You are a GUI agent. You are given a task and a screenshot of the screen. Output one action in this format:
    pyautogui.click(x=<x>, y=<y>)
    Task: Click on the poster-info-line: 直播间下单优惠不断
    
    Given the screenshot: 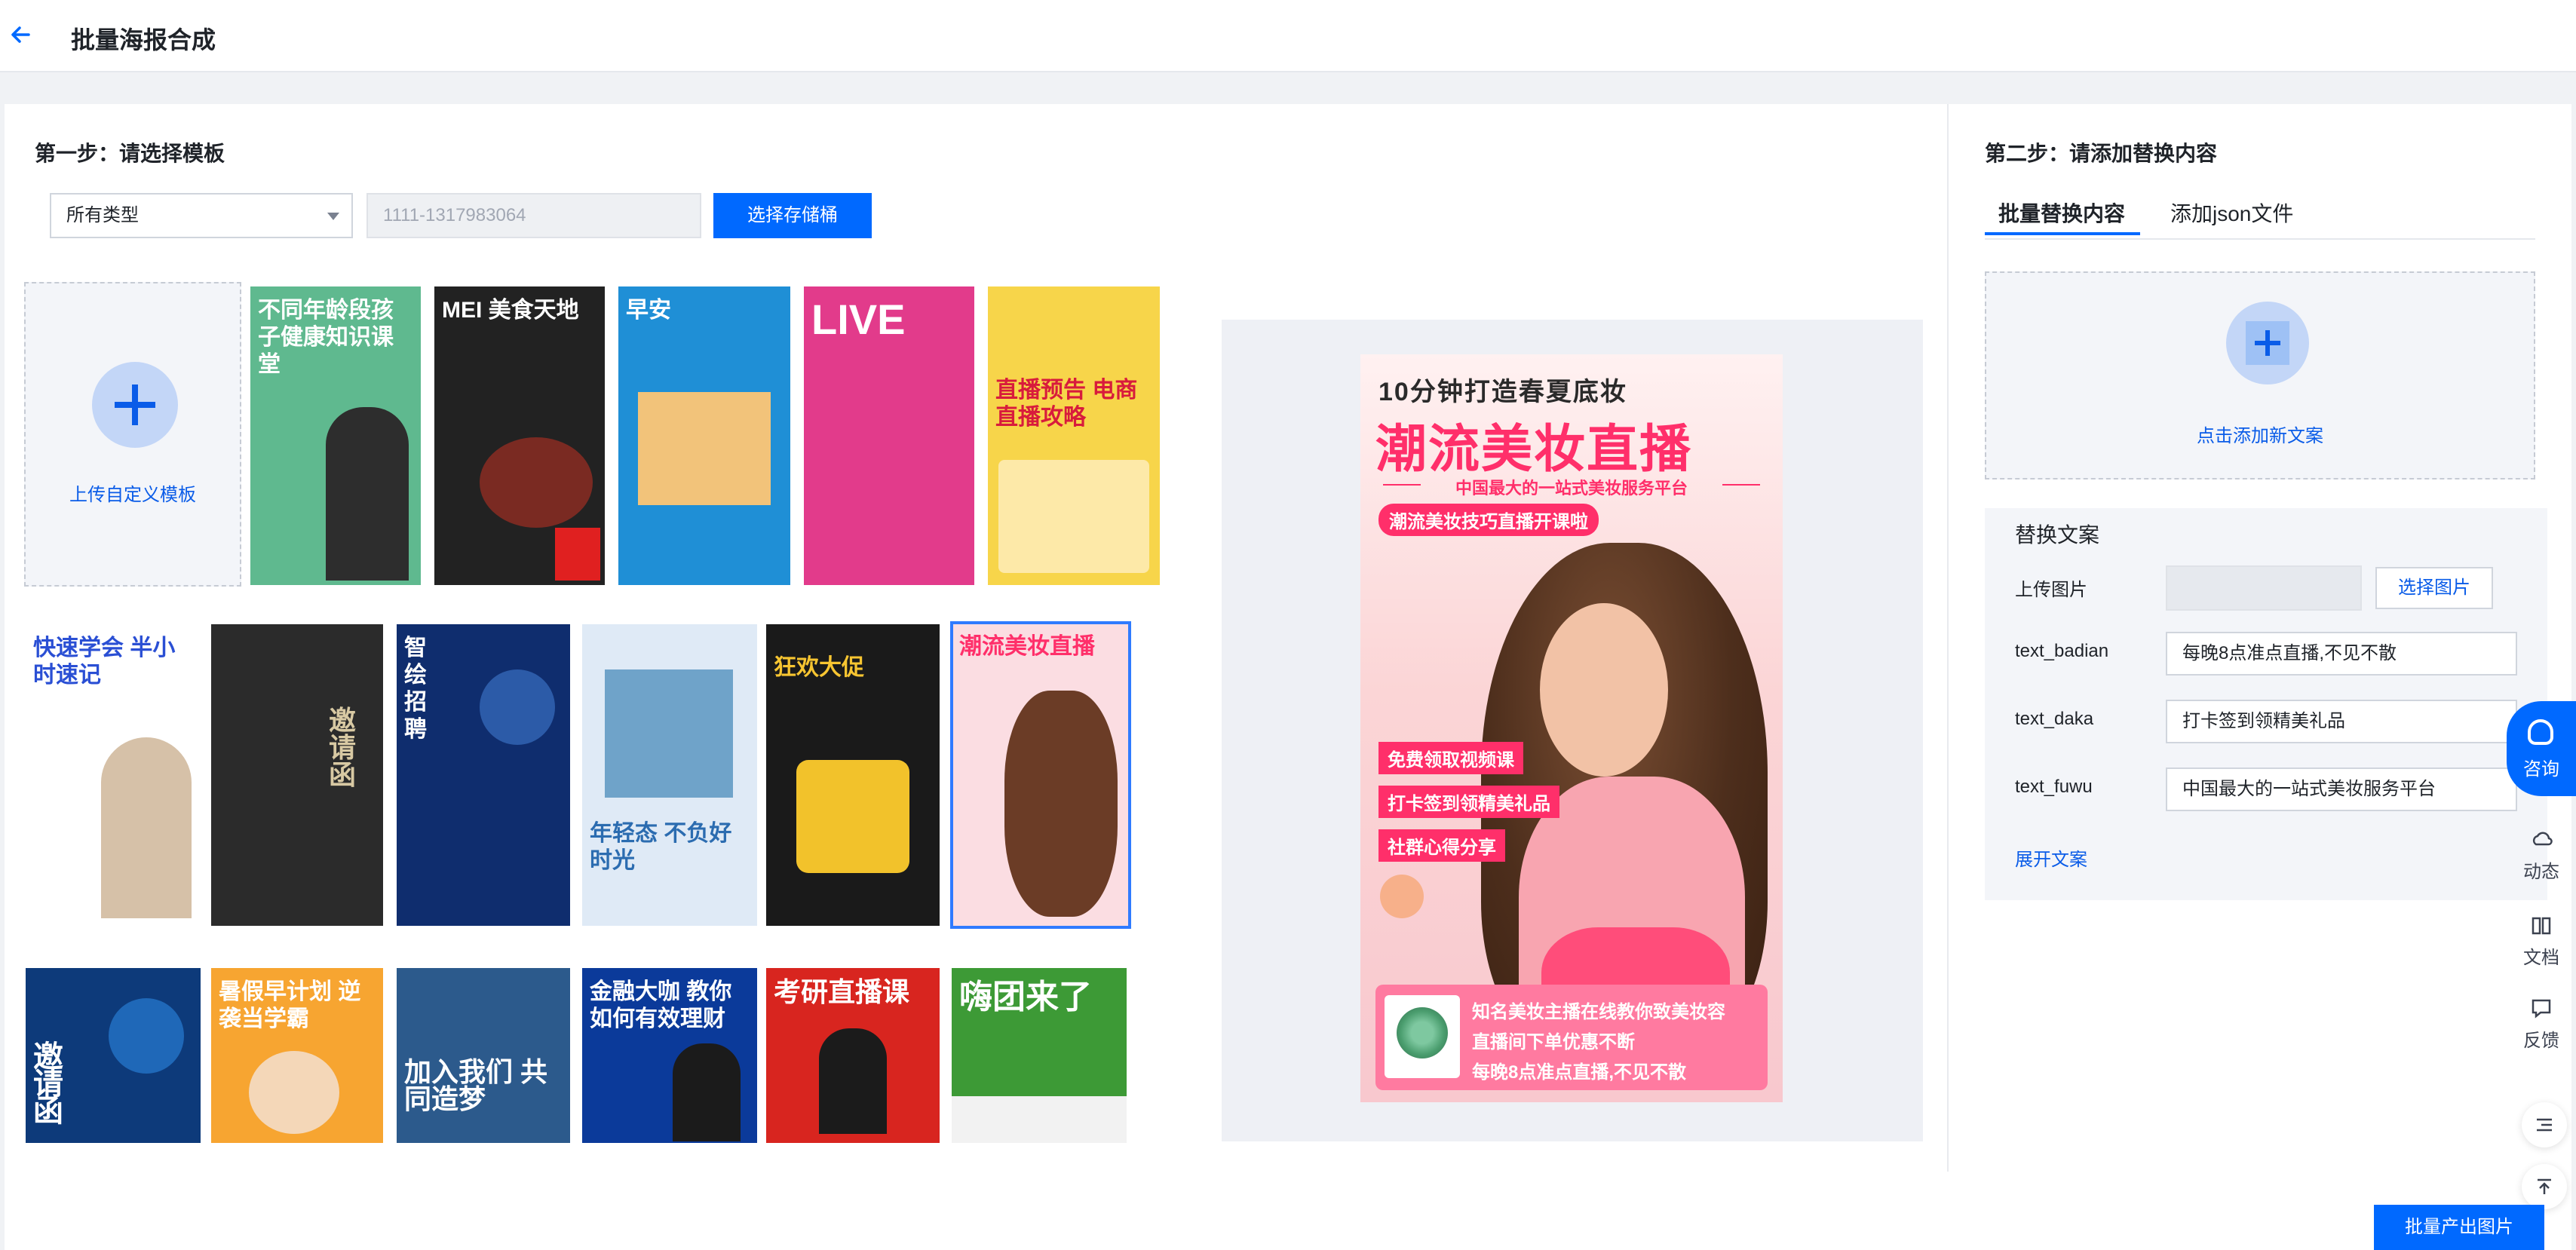 What is the action you would take?
    pyautogui.click(x=1553, y=1042)
    